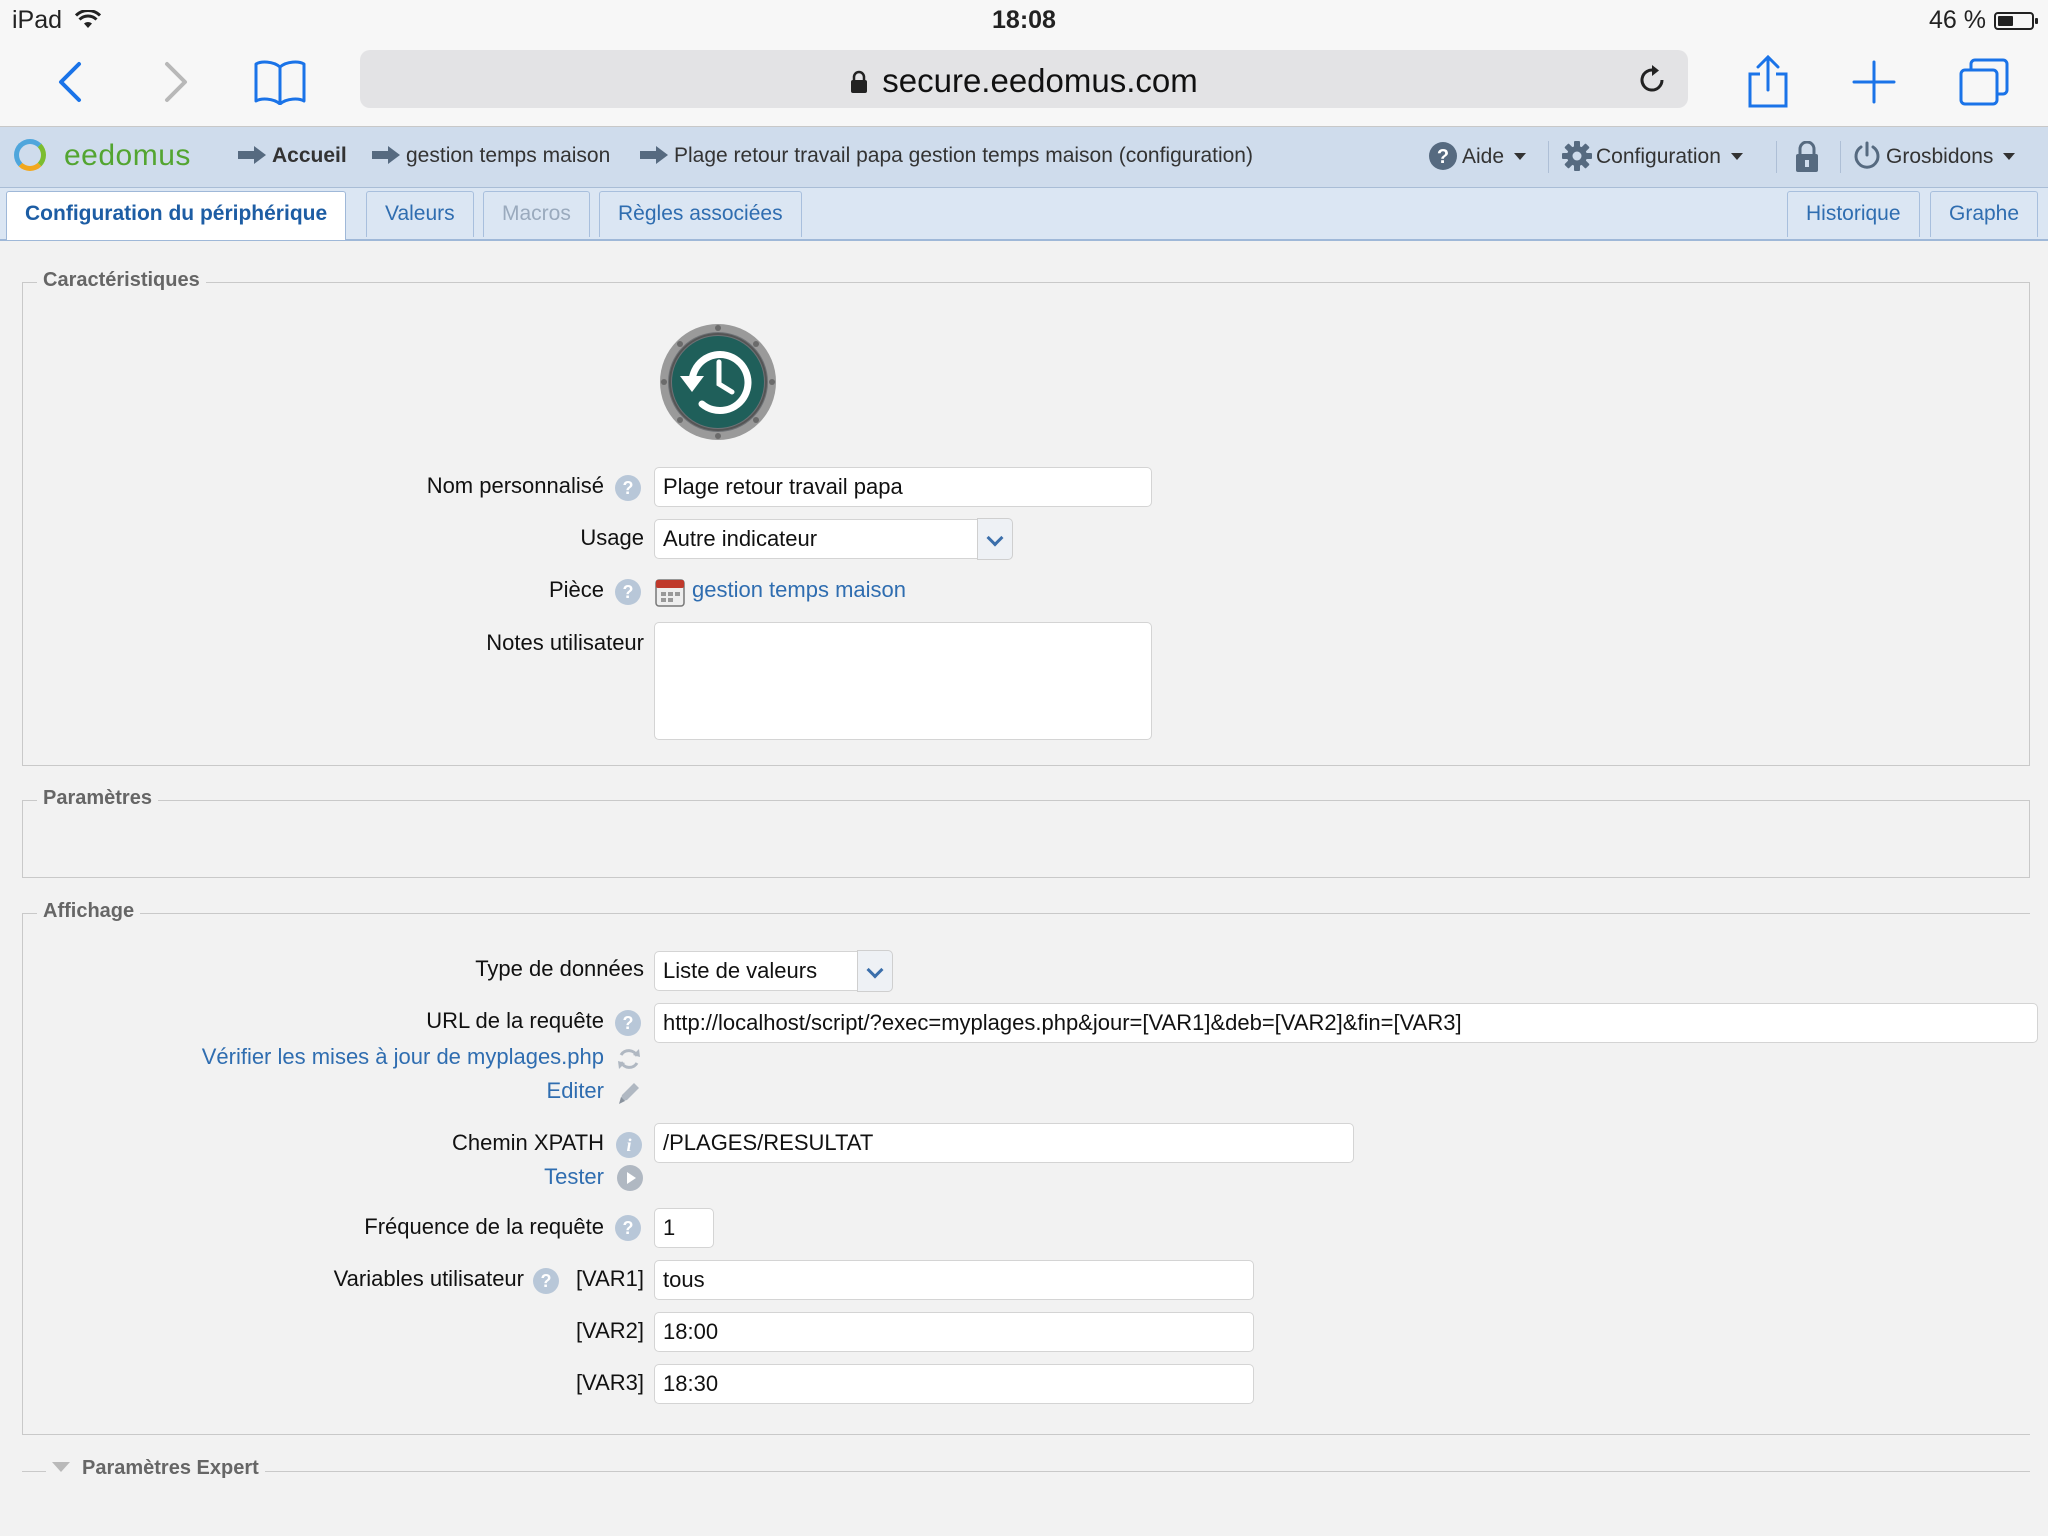 The image size is (2048, 1536). I want to click on expert-divider, so click(1026, 1471).